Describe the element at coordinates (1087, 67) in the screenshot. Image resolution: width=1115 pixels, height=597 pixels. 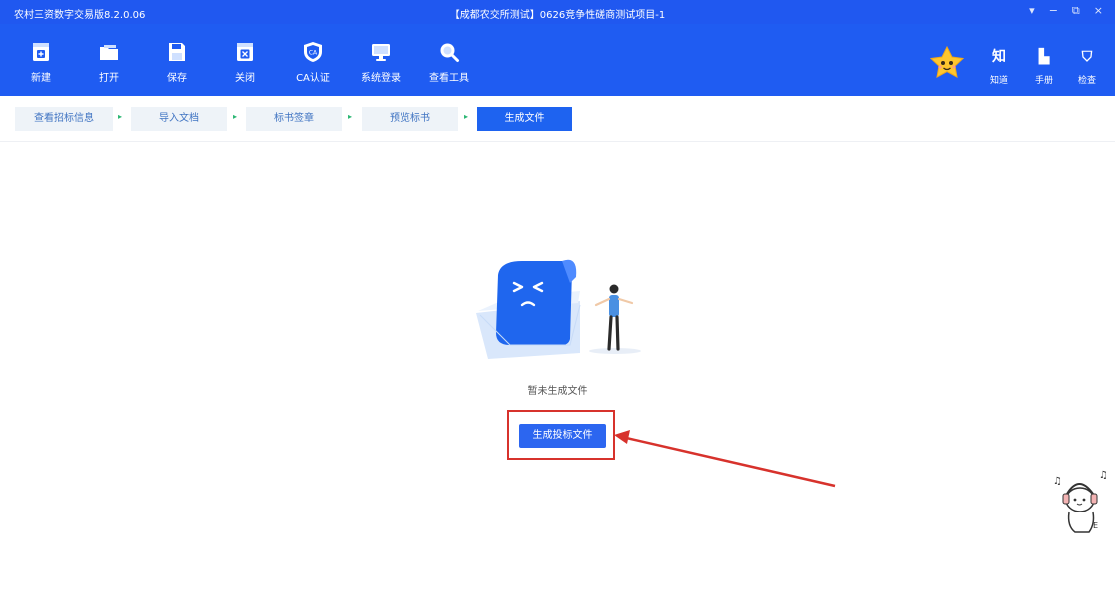
I see `check-button: ⛉ 检查` at that location.